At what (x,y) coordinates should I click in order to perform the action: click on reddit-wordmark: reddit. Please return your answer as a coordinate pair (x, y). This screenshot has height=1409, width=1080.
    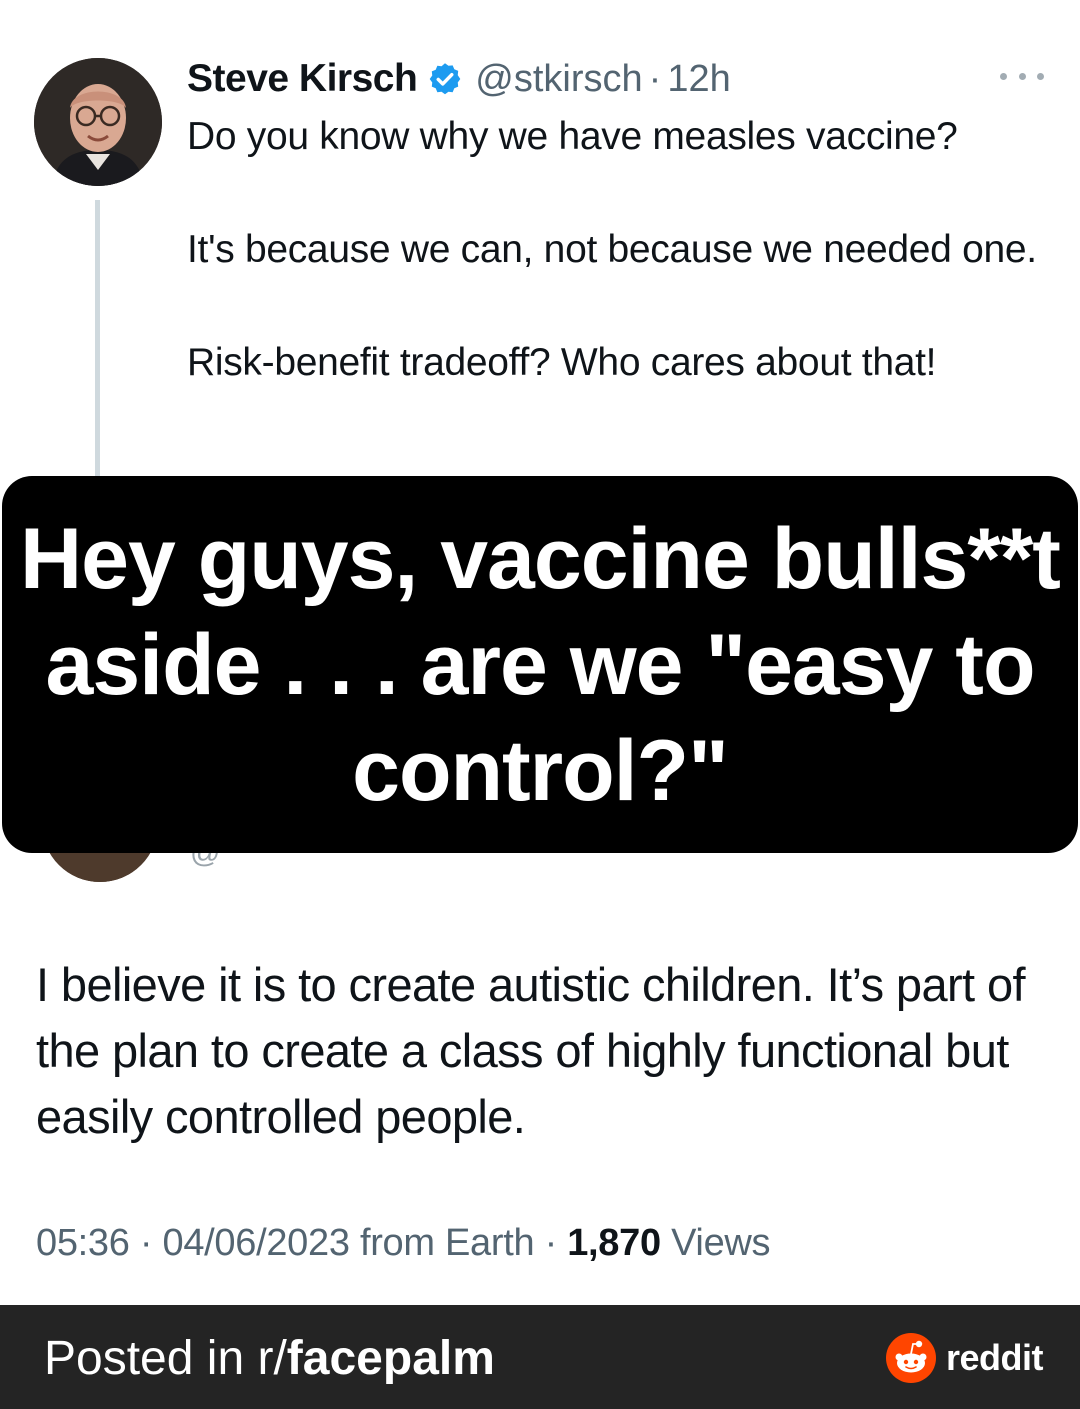
    Looking at the image, I should click on (995, 1357).